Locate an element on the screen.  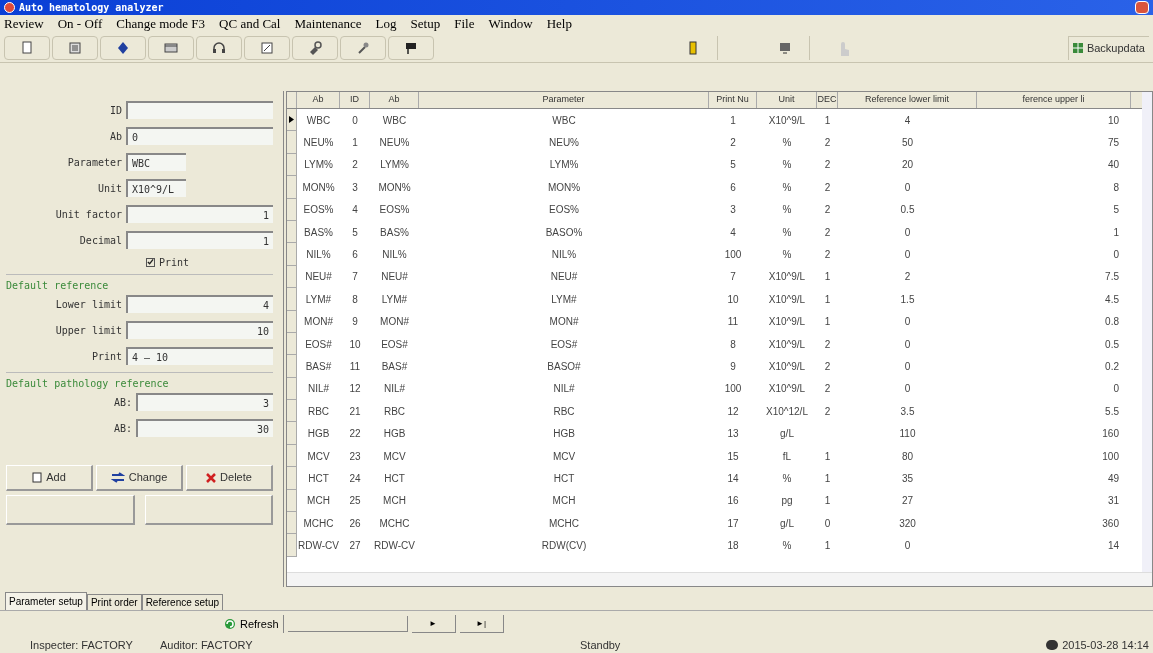
table-cell-text: 6 is located at coordinates (355, 255).